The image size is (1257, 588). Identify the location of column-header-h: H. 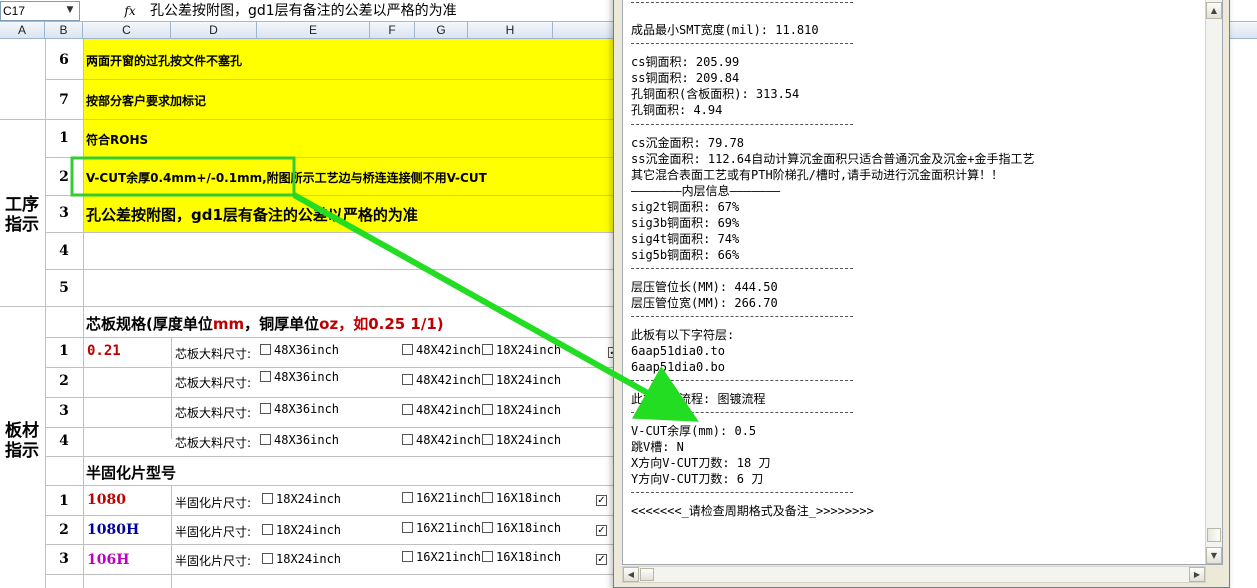
(510, 30).